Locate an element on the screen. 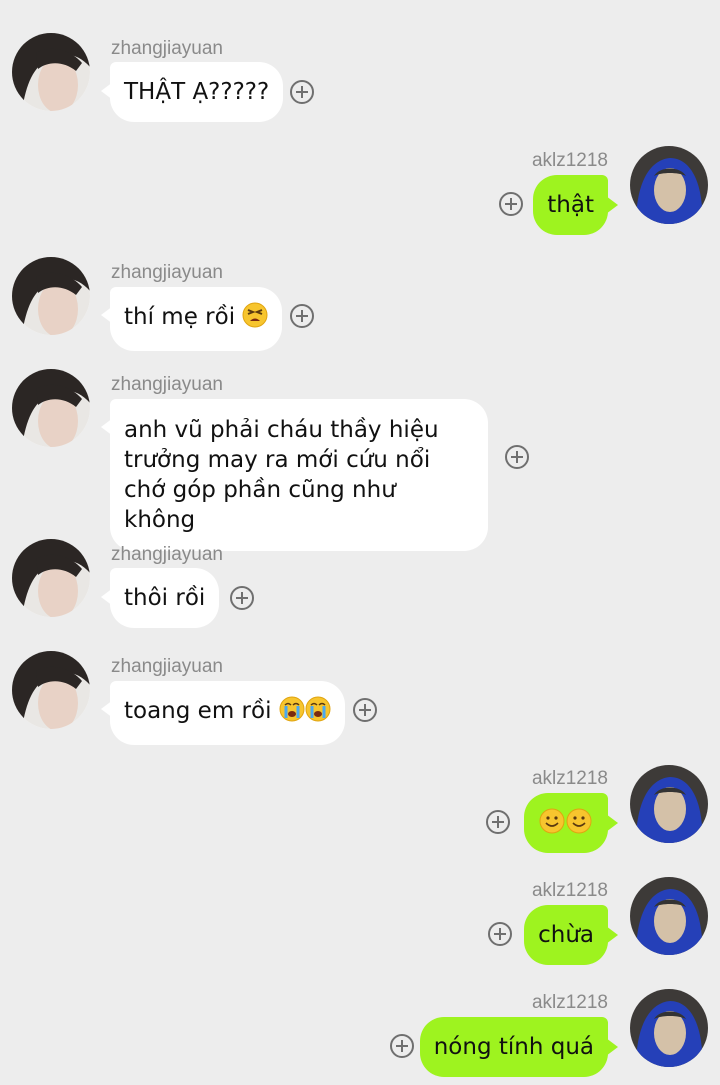 The height and width of the screenshot is (1085, 720). message-text: thí mẹ rồi is located at coordinates (180, 317).